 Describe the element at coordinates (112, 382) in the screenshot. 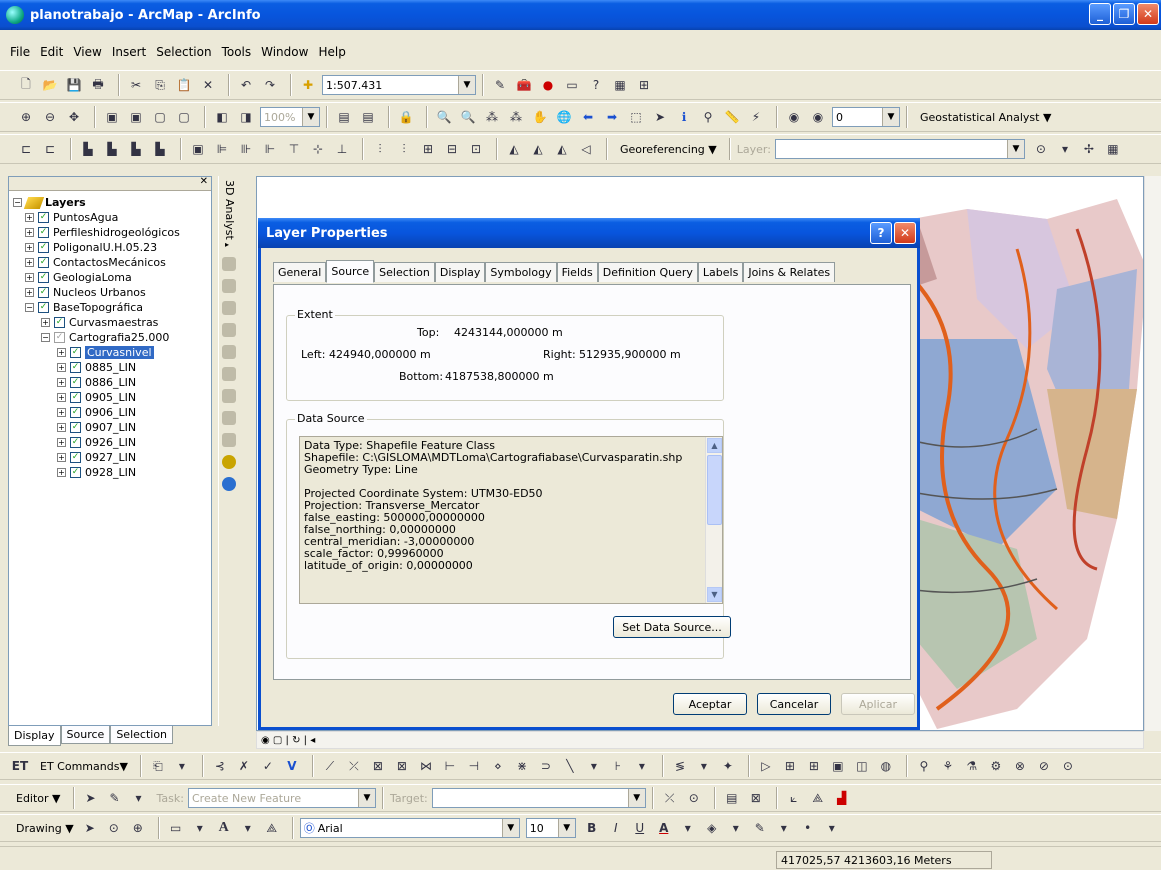

I see `tree-node-layer: + ✓ 0886_LIN` at that location.